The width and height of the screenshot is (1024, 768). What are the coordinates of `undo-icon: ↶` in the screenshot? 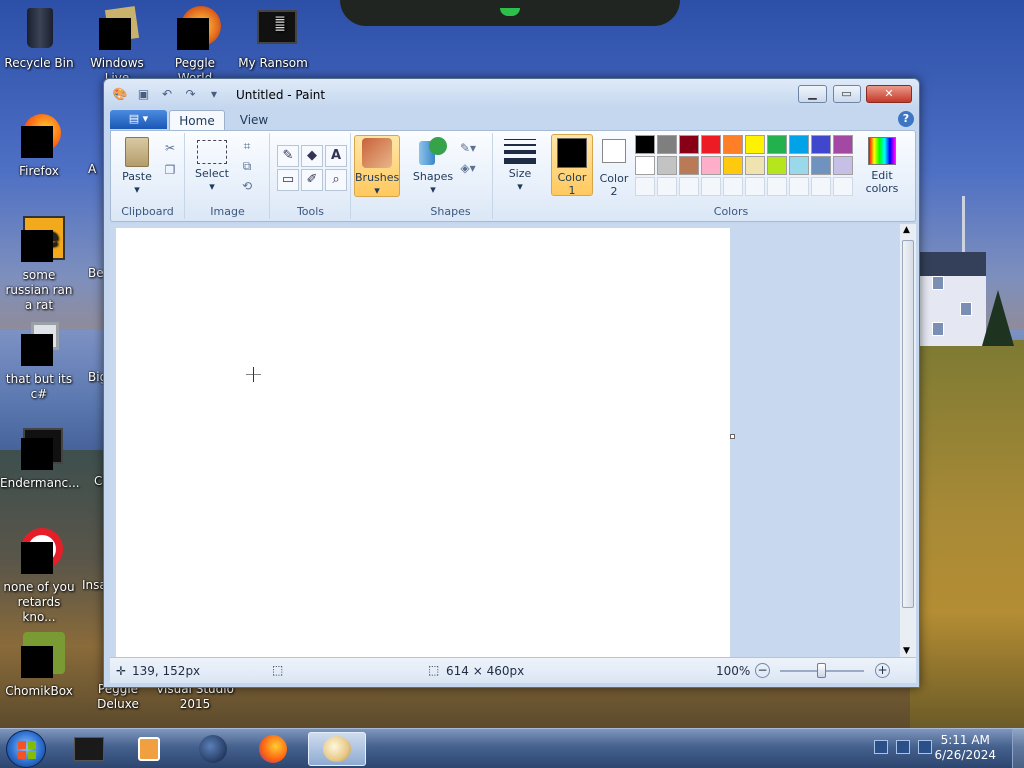 It's located at (167, 94).